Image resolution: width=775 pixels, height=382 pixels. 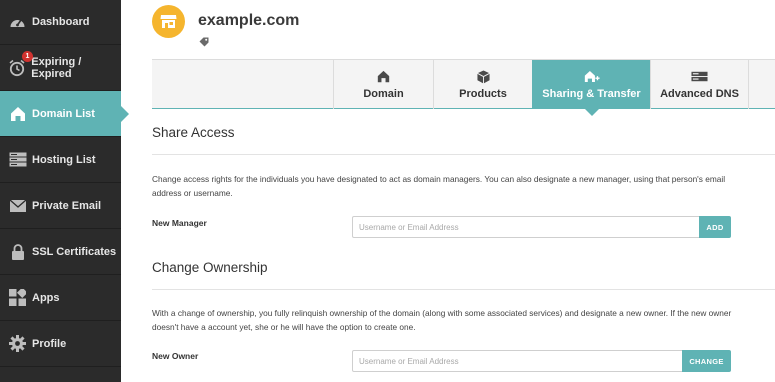 I want to click on home-share-icon, so click(x=592, y=77).